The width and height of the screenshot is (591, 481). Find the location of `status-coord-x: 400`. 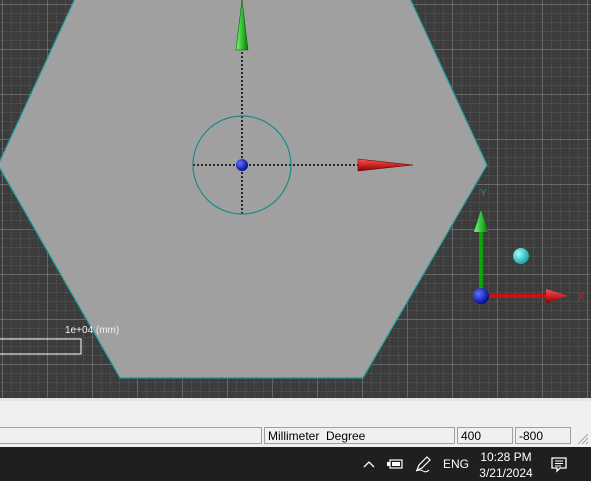

status-coord-x: 400 is located at coordinates (485, 435).